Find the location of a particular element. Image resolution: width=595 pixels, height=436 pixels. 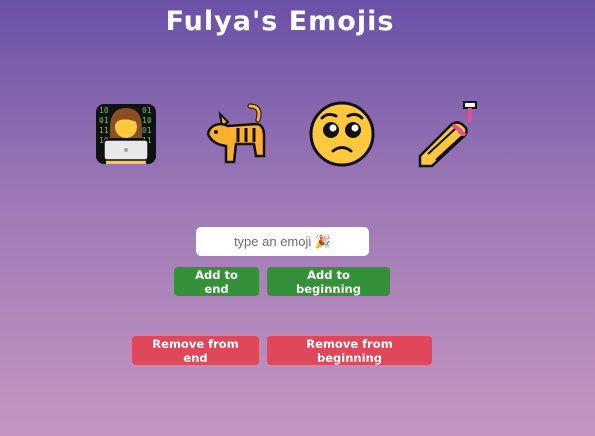

cat-emoji is located at coordinates (234, 134).